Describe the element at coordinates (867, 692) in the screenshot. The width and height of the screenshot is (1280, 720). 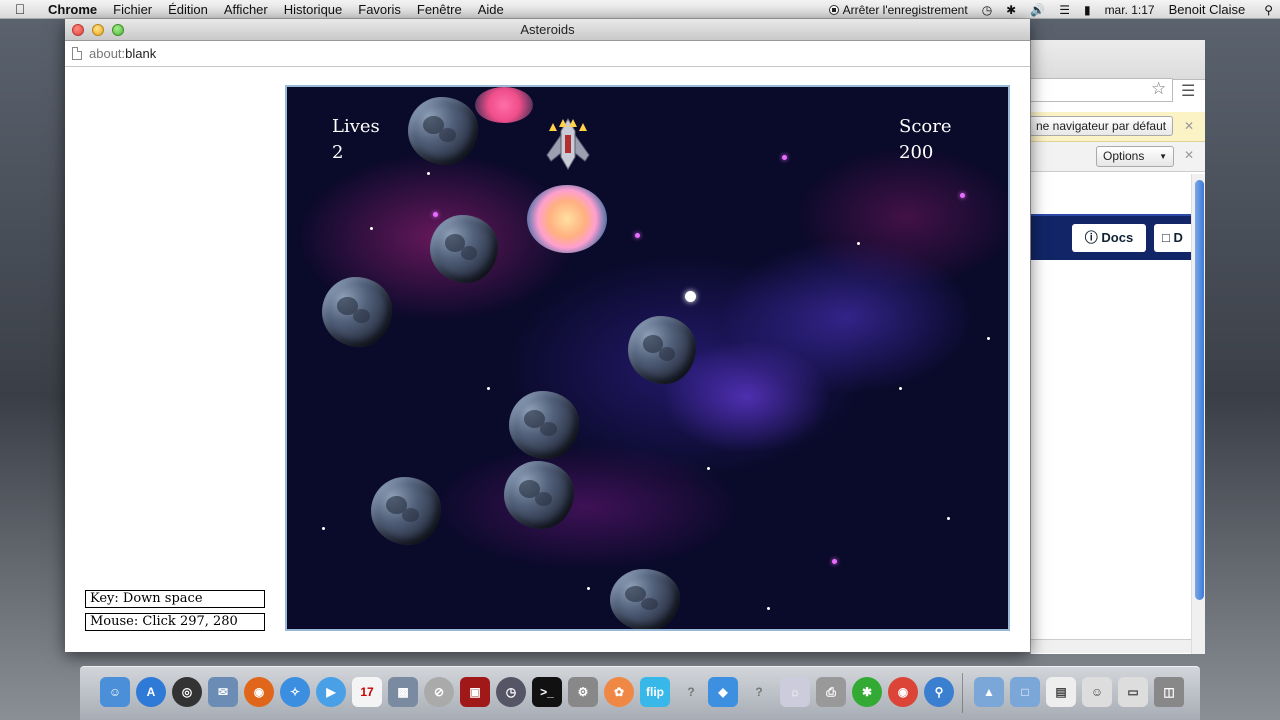
I see `photos-app-icon: ✱` at that location.